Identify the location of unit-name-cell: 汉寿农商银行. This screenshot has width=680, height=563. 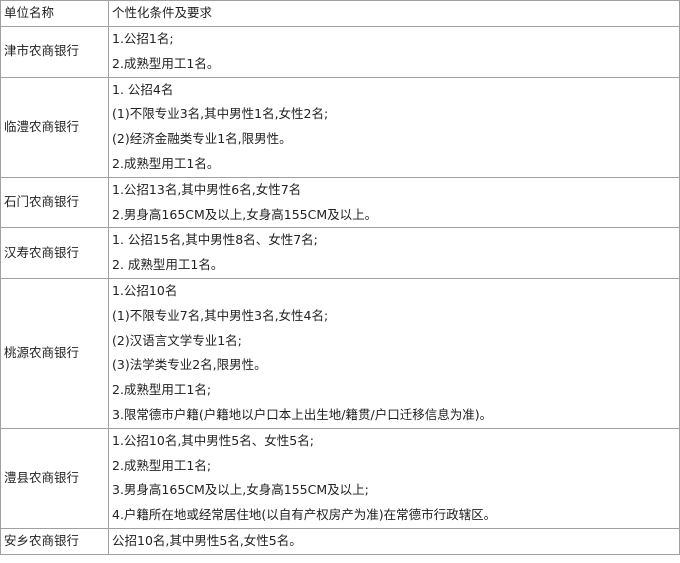
(54, 253).